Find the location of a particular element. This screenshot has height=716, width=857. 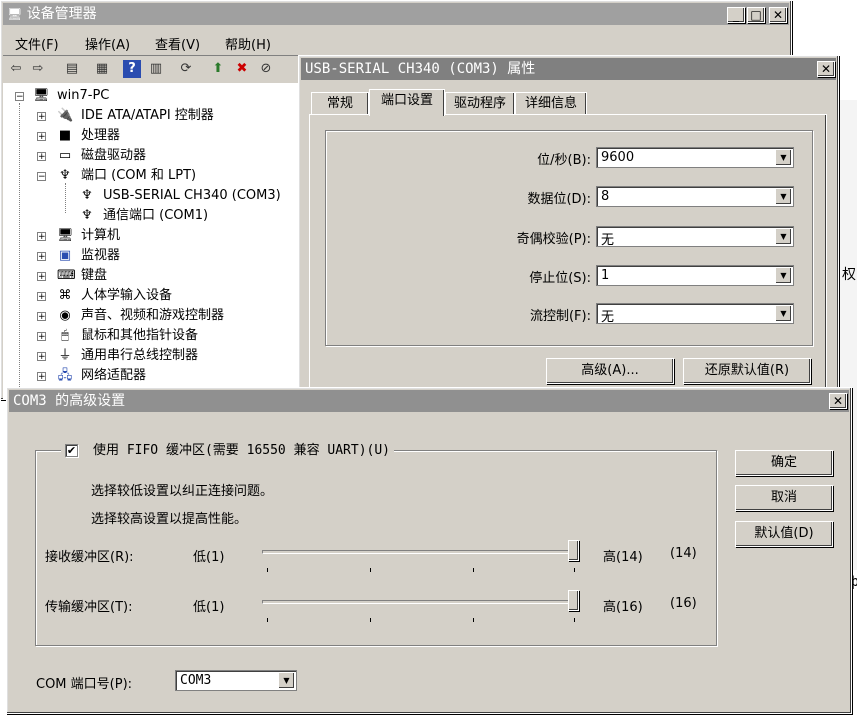

tree-item: 人体学输入设备 is located at coordinates (126, 296).